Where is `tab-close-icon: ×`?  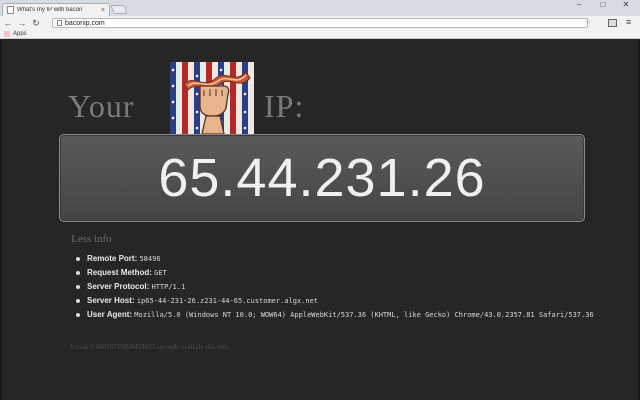
tab-close-icon: × is located at coordinates (103, 10).